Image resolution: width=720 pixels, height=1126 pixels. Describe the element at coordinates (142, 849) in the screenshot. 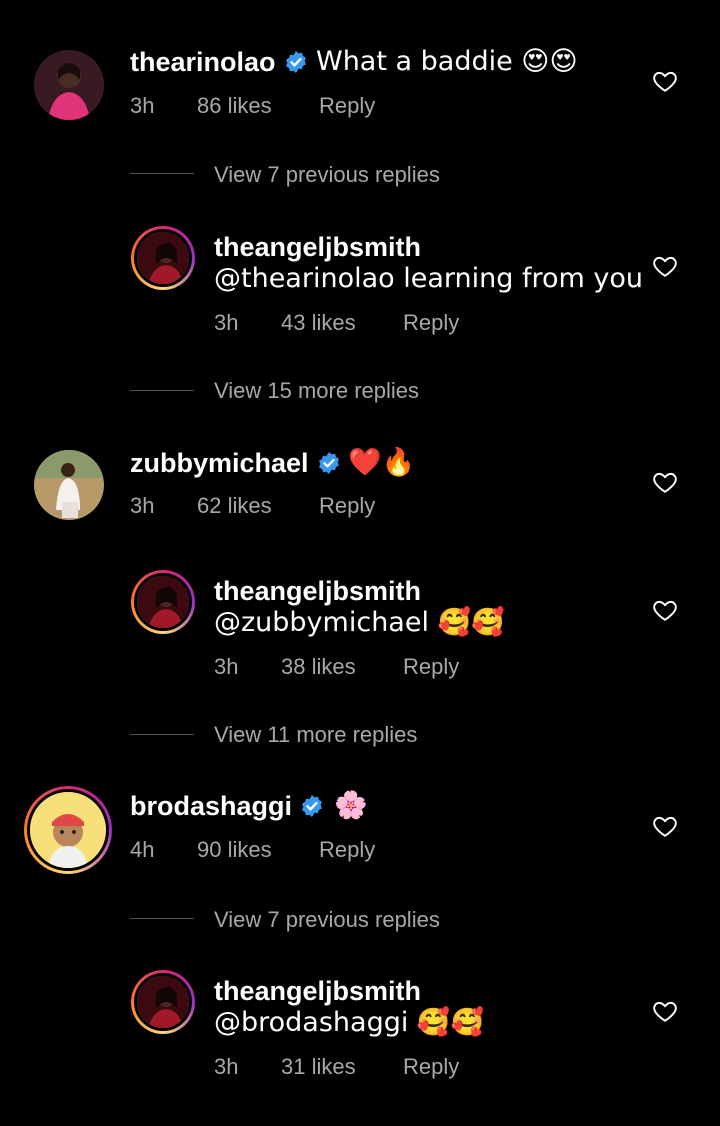

I see `comment-time: 4h` at that location.